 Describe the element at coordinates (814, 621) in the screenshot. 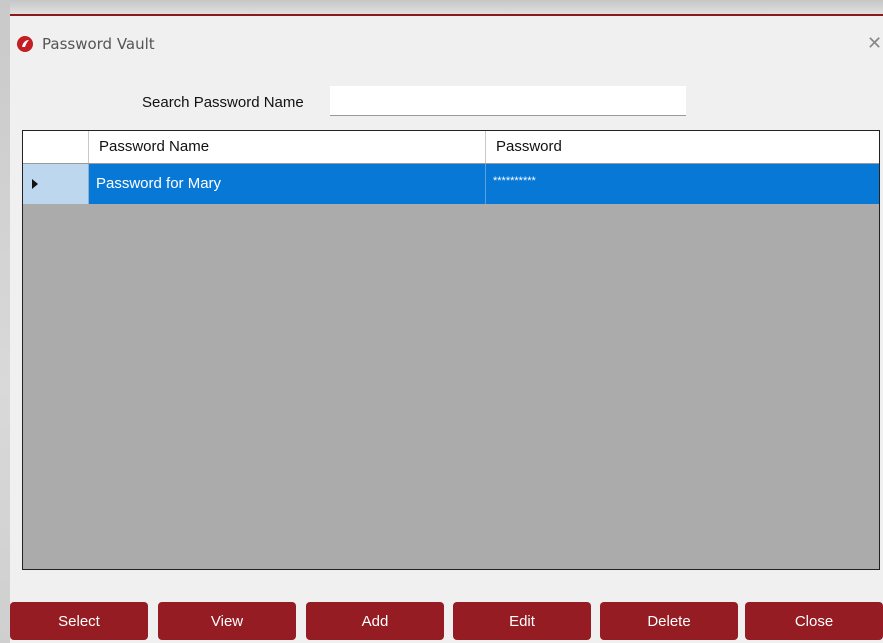

I see `close-button: Close` at that location.